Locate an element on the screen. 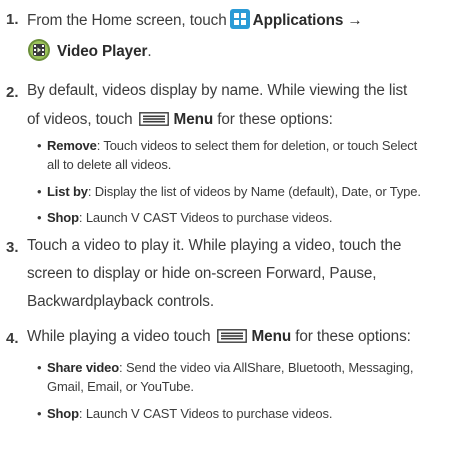 This screenshot has width=469, height=450. bullet-remove-cont: all to delete all videos. is located at coordinates (109, 164).